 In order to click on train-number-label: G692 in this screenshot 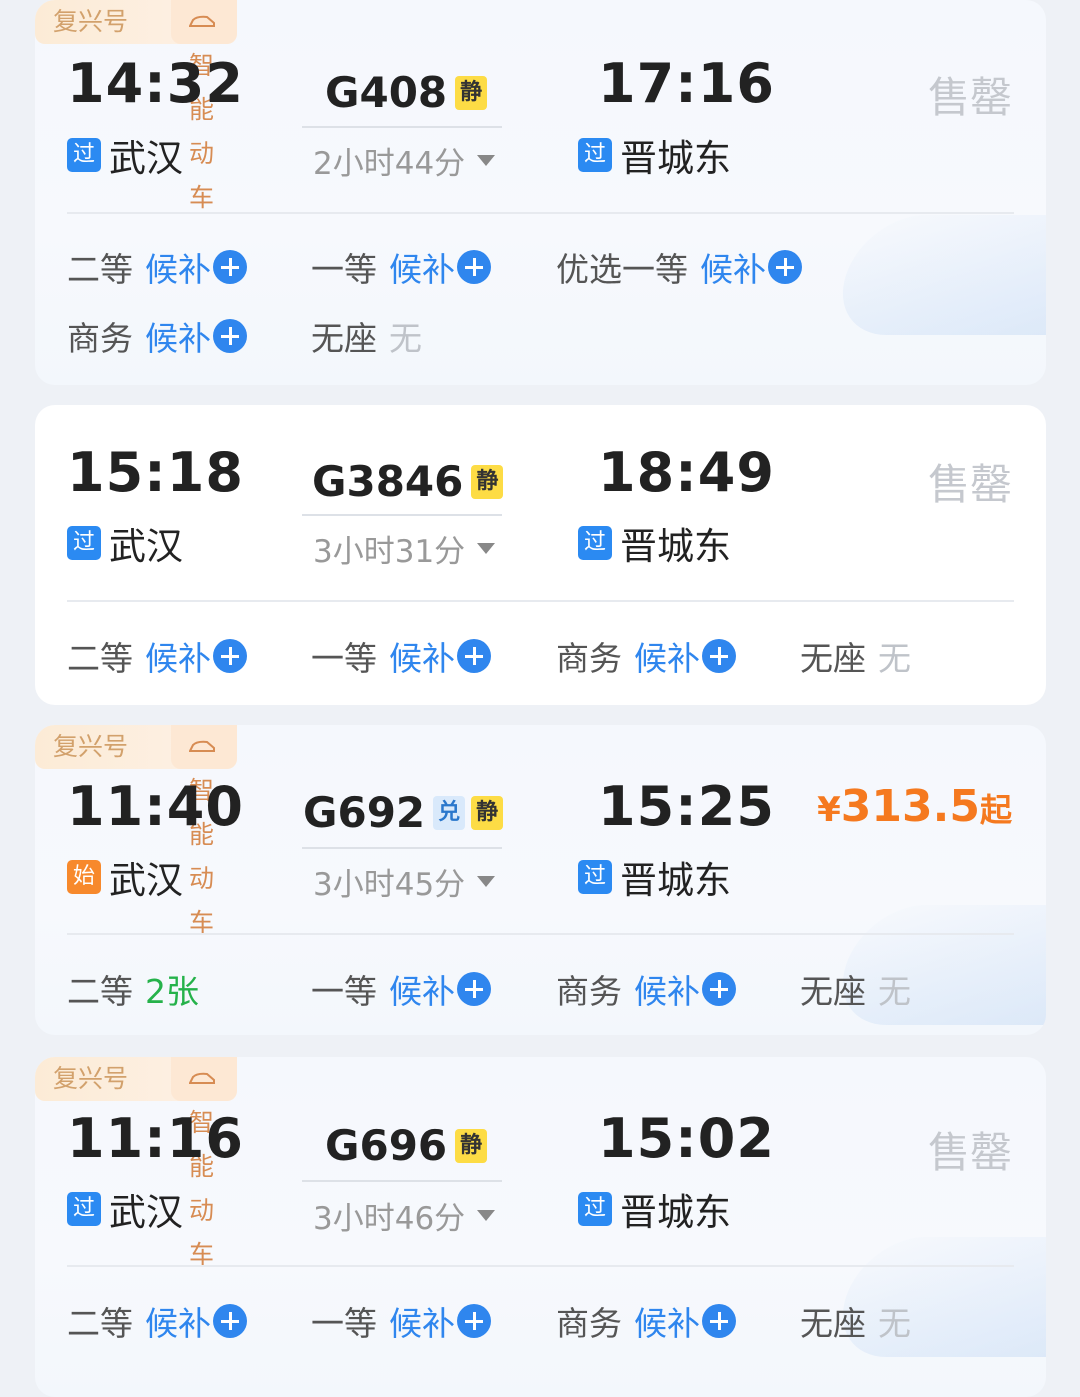, I will do `click(364, 812)`.